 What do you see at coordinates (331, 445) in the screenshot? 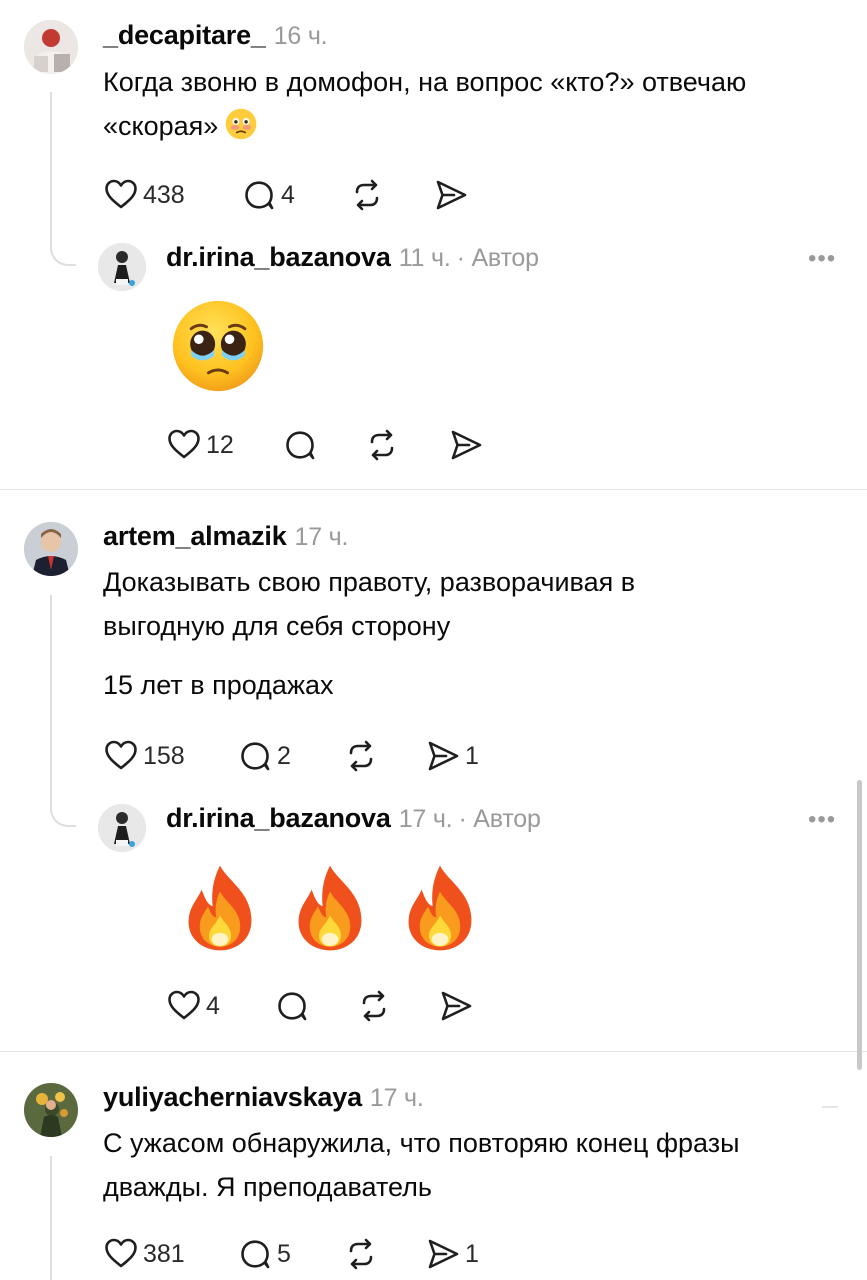
I see `action-bar: 12` at bounding box center [331, 445].